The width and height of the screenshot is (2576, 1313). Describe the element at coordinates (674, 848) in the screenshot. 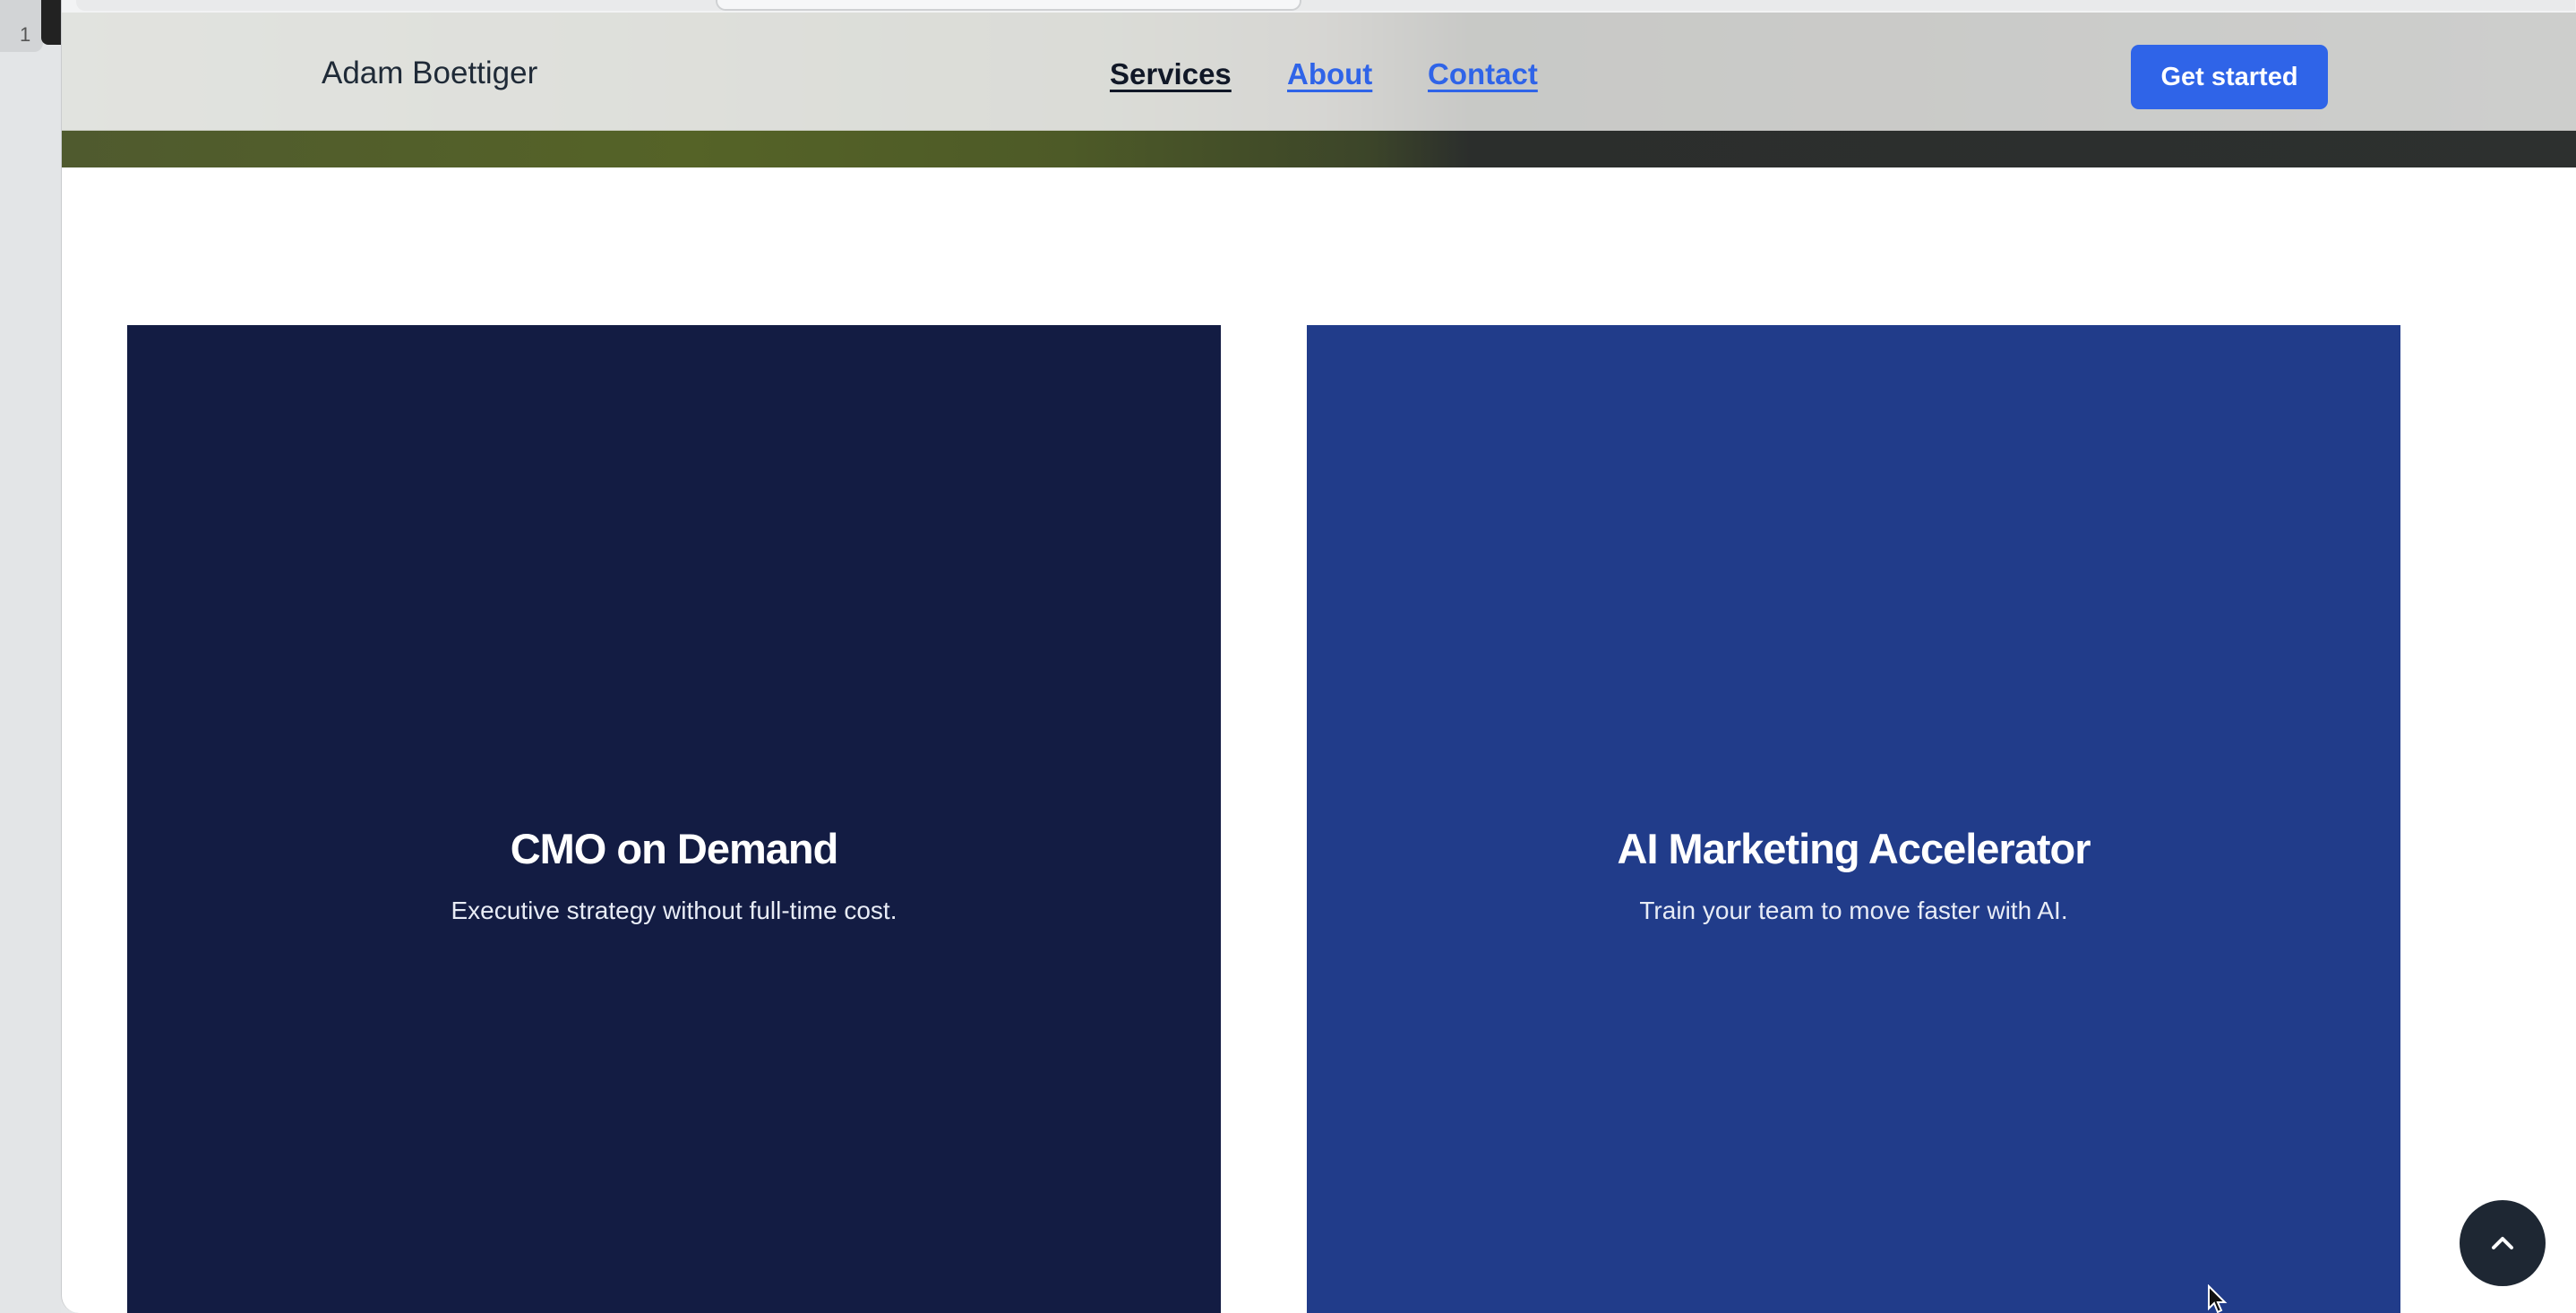

I see `card-title: CMO on Demand` at that location.